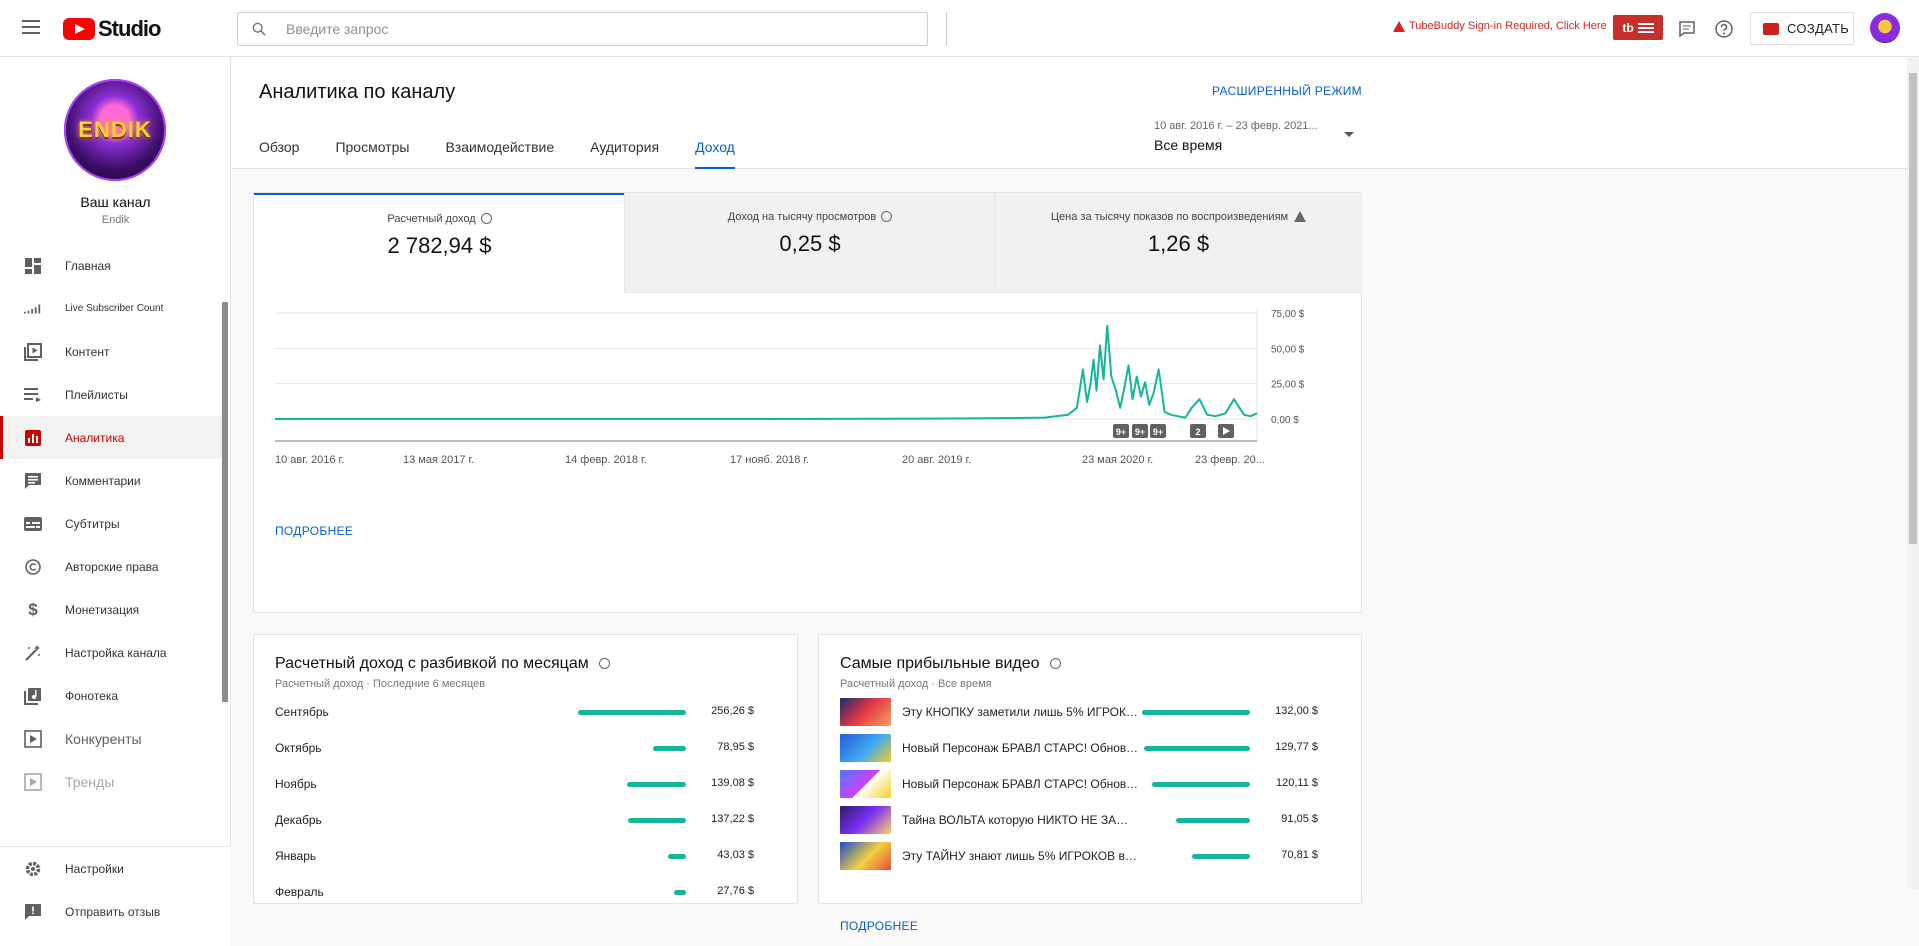 The height and width of the screenshot is (946, 1919). What do you see at coordinates (1913, 308) in the screenshot?
I see `scrollbar-thumb` at bounding box center [1913, 308].